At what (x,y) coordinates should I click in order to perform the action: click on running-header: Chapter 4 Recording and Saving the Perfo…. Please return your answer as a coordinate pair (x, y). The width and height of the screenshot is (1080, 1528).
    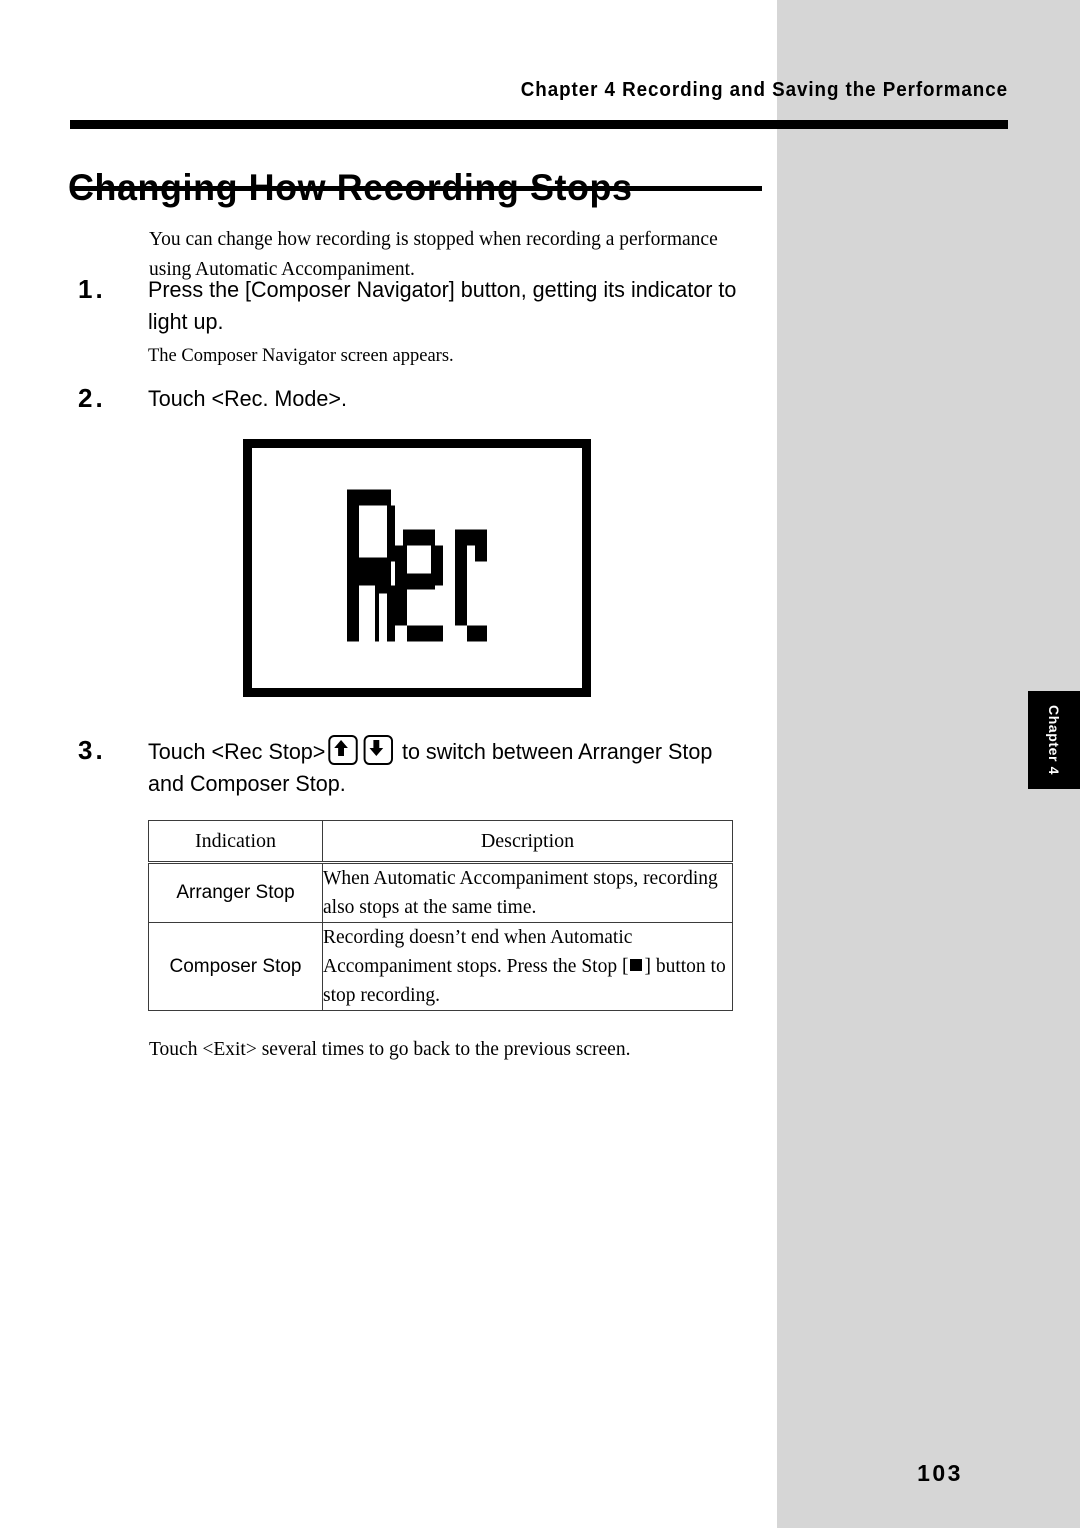
    Looking at the image, I should click on (764, 90).